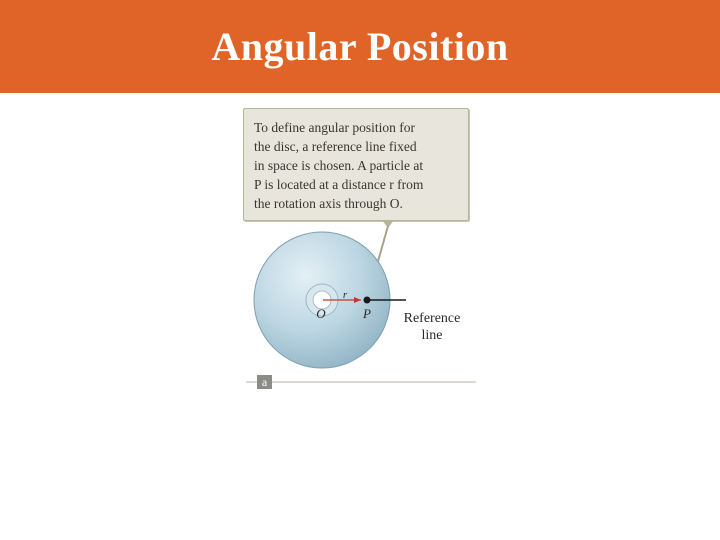  I want to click on reference-label-line1: Reference, so click(432, 318).